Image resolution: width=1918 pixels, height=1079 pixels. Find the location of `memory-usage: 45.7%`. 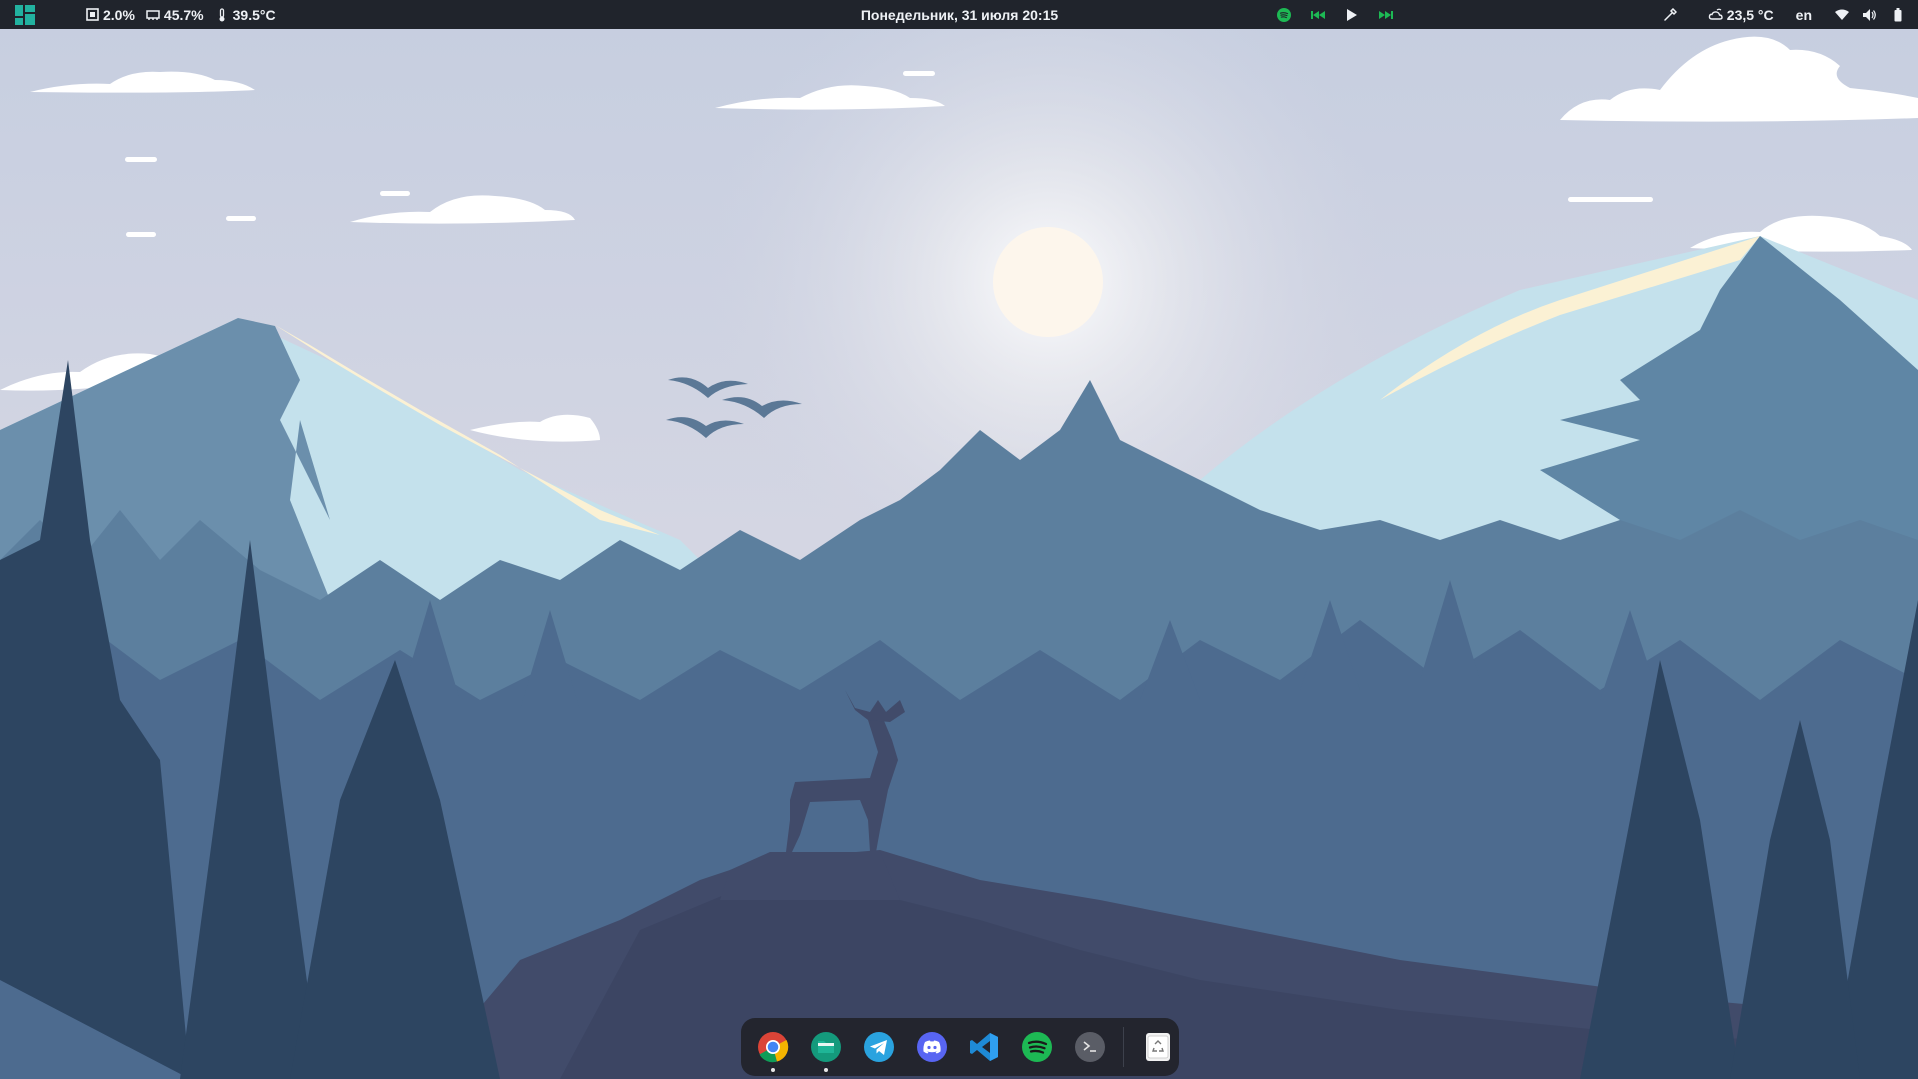

memory-usage: 45.7% is located at coordinates (174, 15).